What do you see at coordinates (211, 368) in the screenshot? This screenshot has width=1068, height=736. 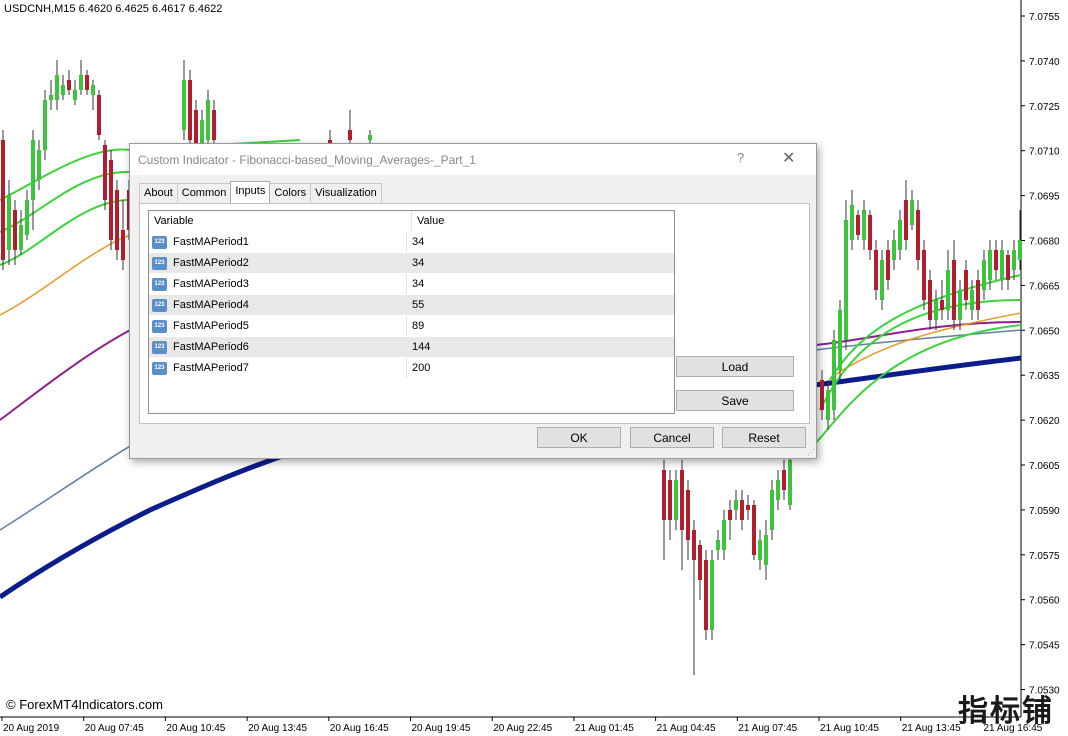 I see `variable-name: FastMAPeriod7` at bounding box center [211, 368].